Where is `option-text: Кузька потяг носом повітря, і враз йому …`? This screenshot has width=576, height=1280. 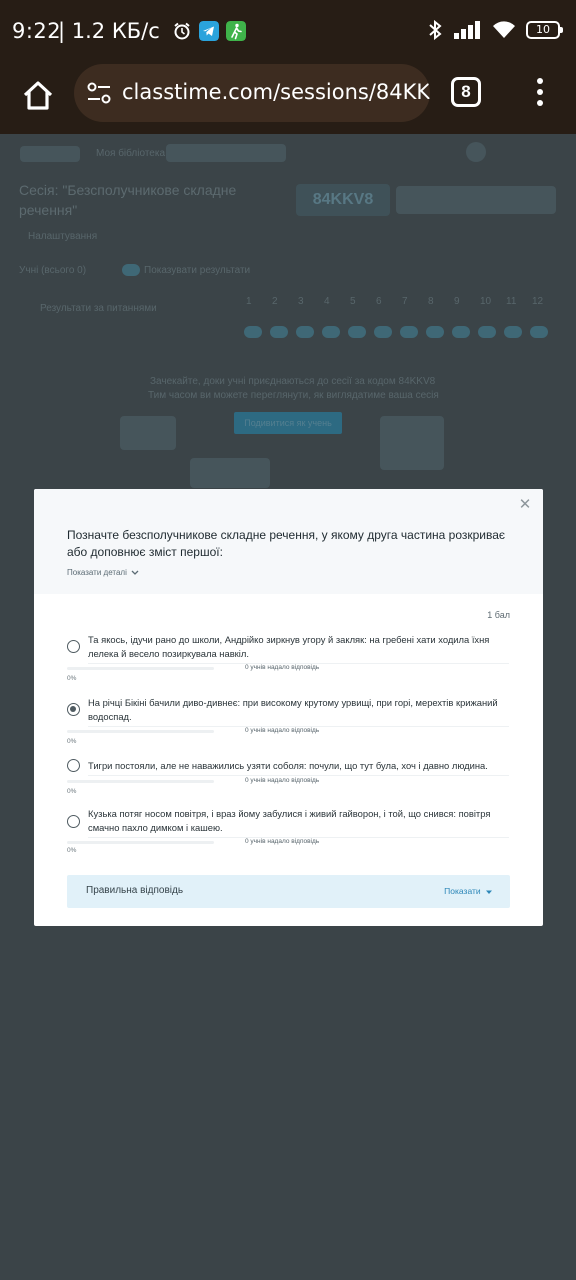
option-text: Кузька потяг носом повітря, і враз йому … is located at coordinates (298, 822).